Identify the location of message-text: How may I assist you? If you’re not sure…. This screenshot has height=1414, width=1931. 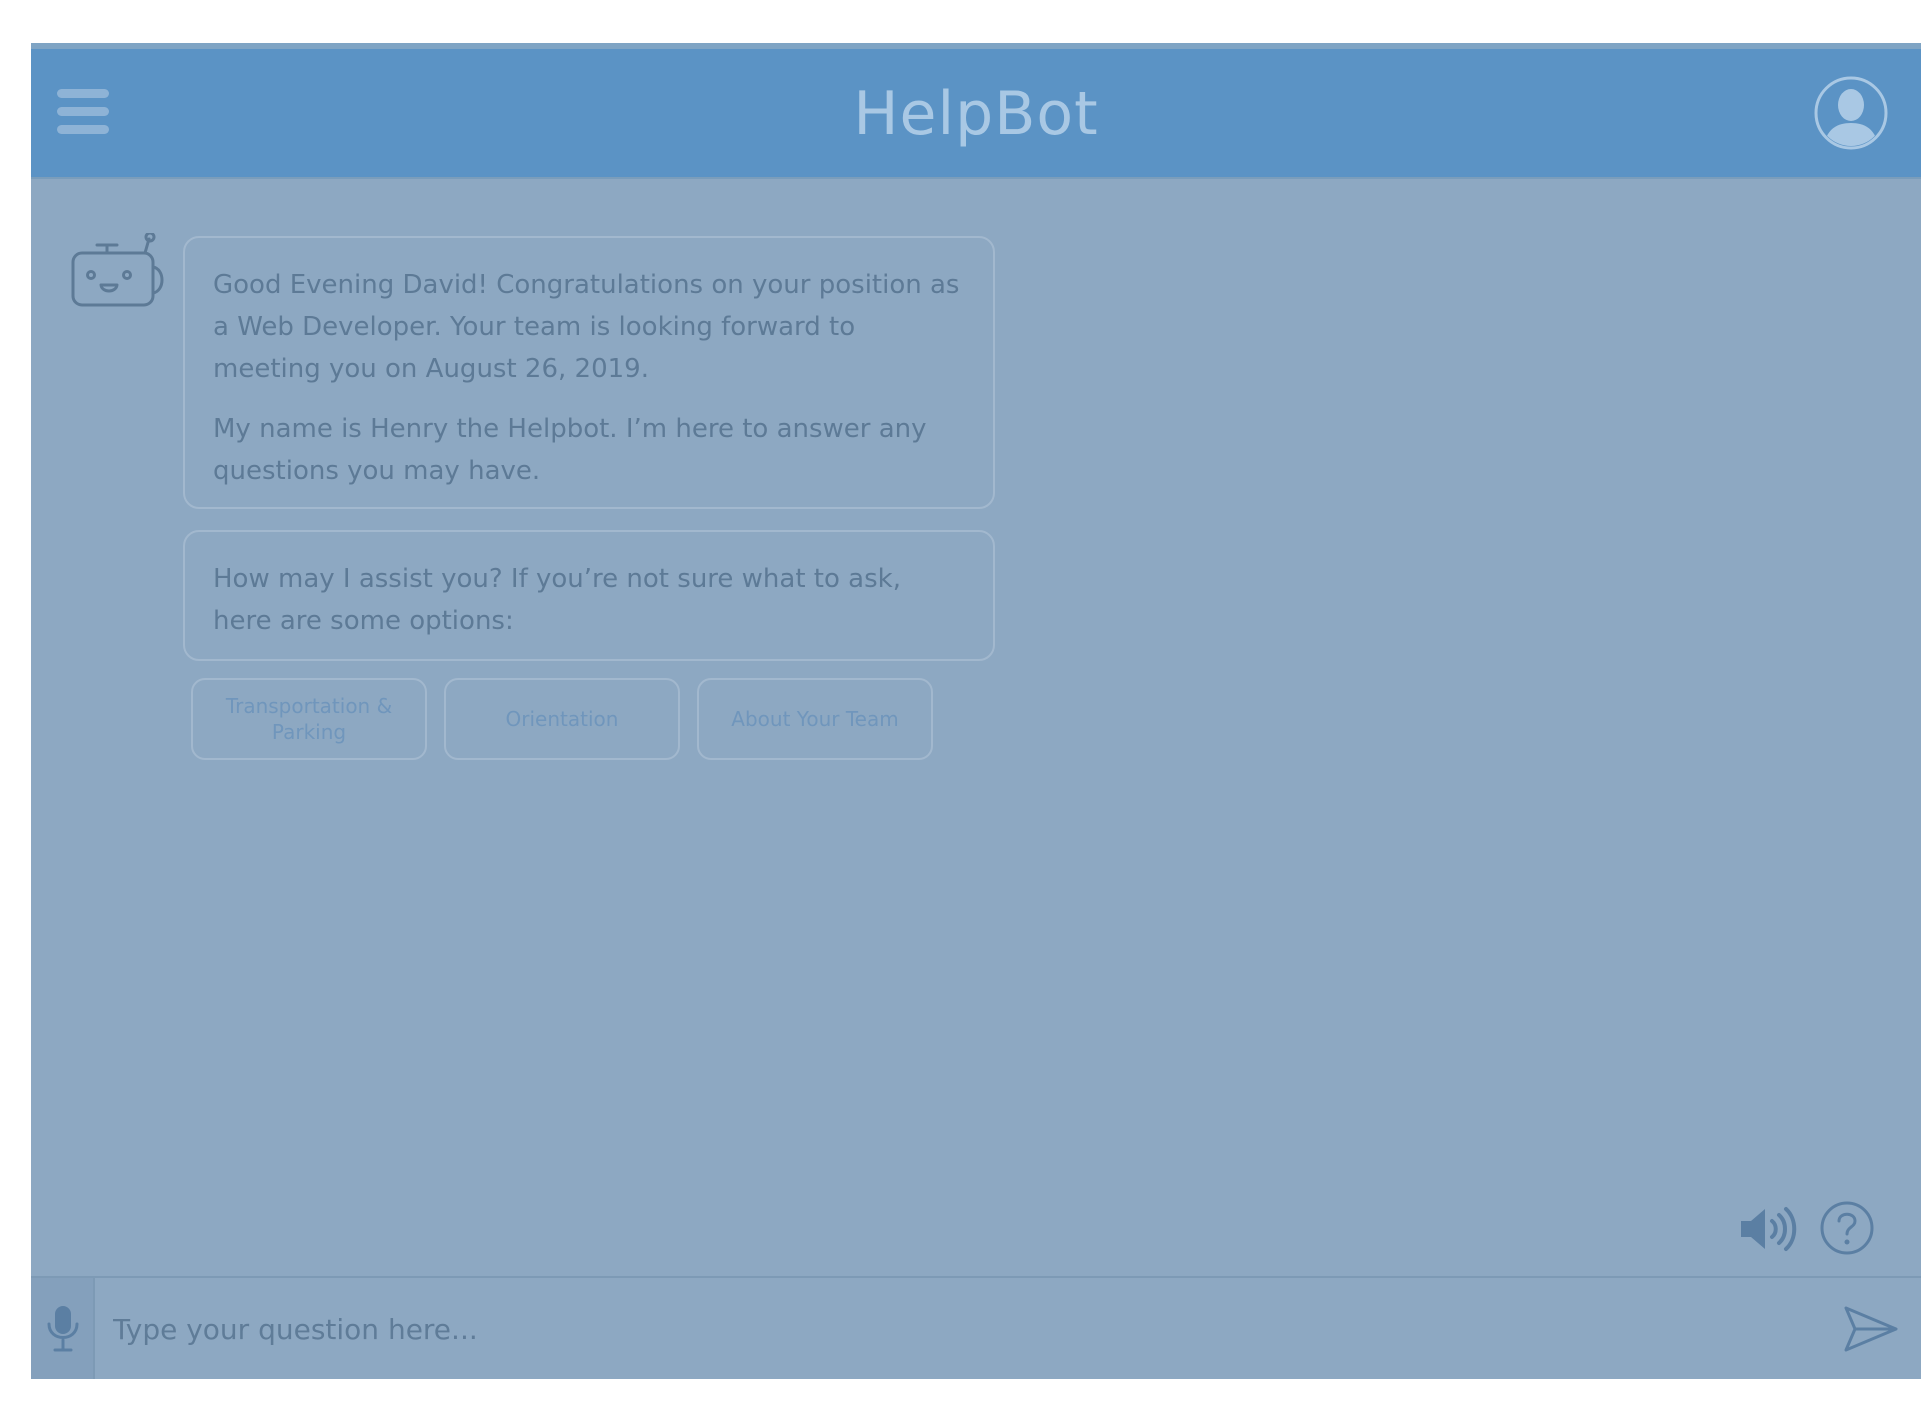
(557, 600).